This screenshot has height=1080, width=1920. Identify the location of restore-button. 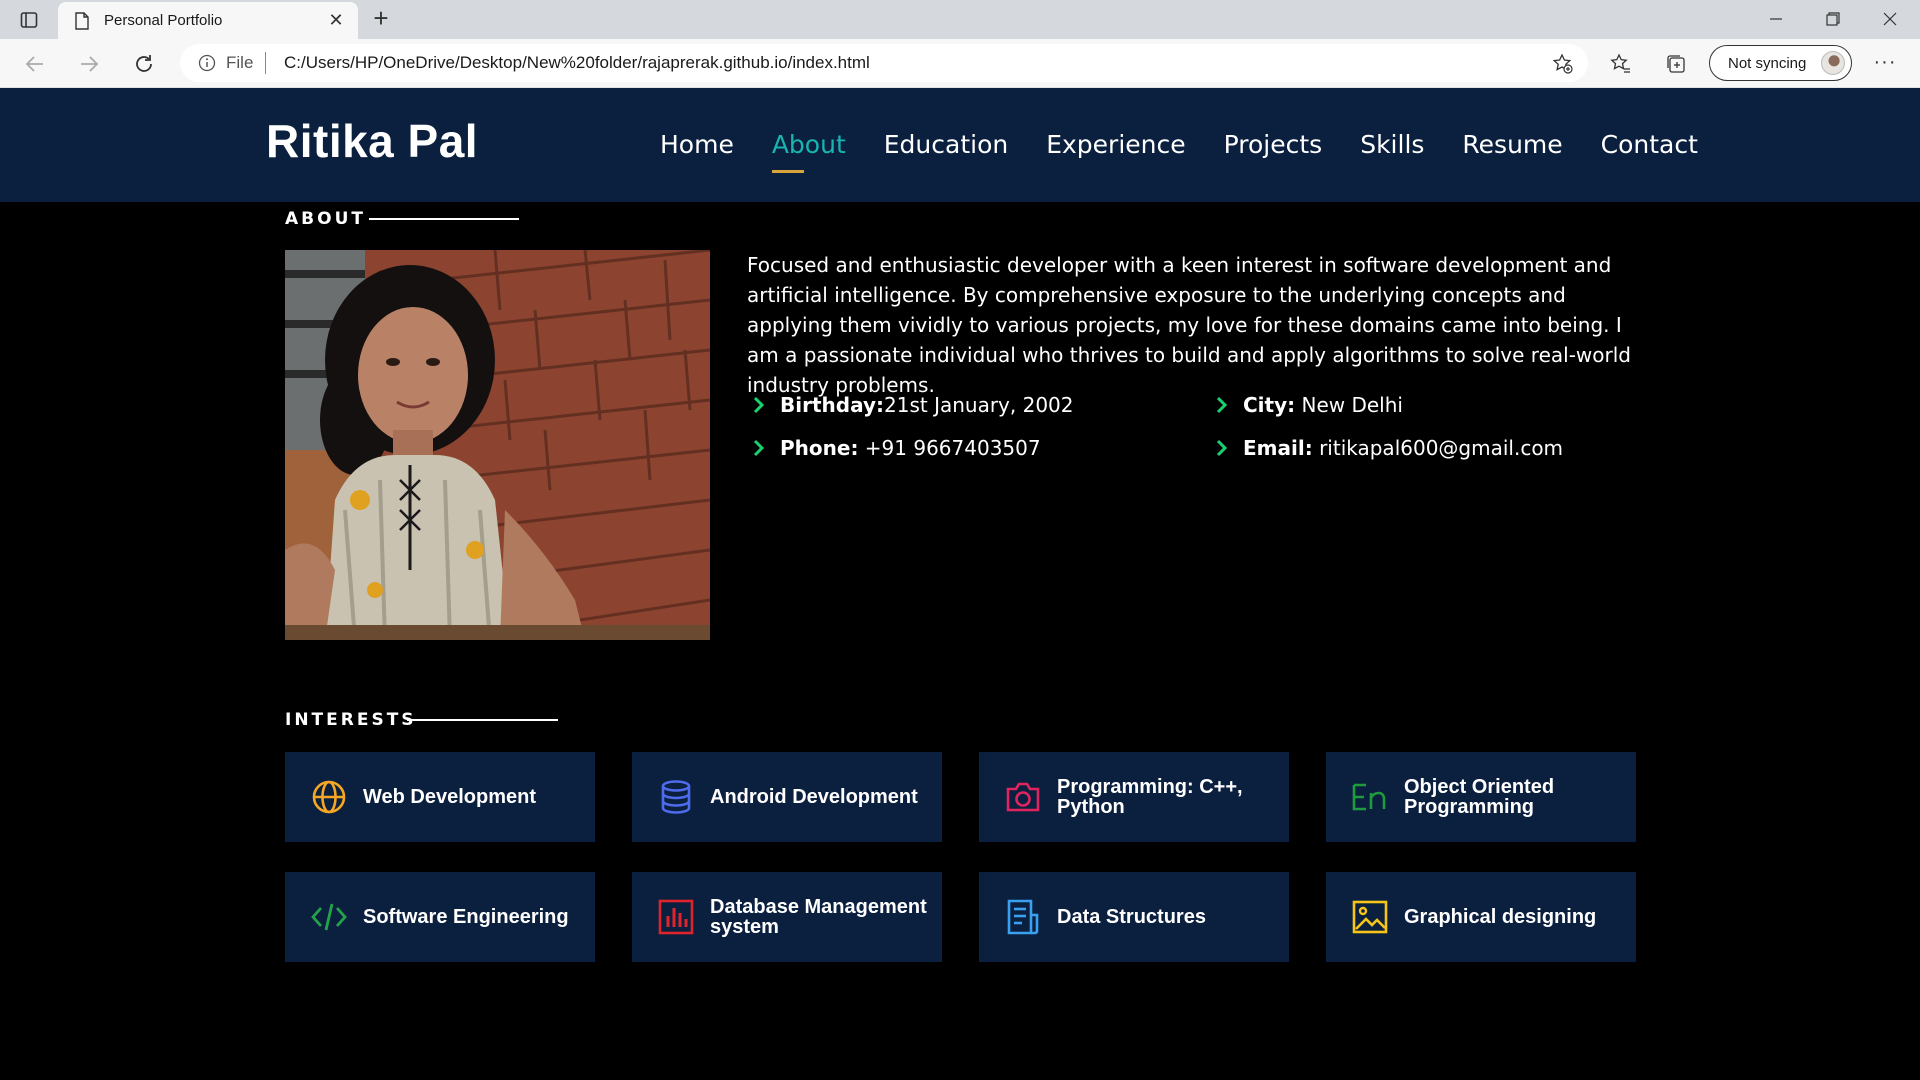
(1833, 19).